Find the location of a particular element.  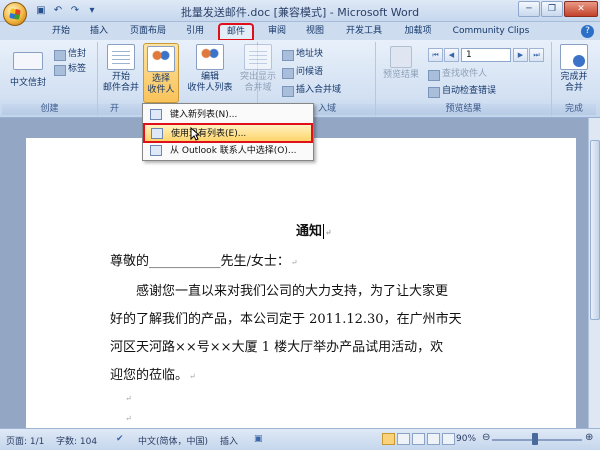

tab-references: 引用 is located at coordinates (195, 32).